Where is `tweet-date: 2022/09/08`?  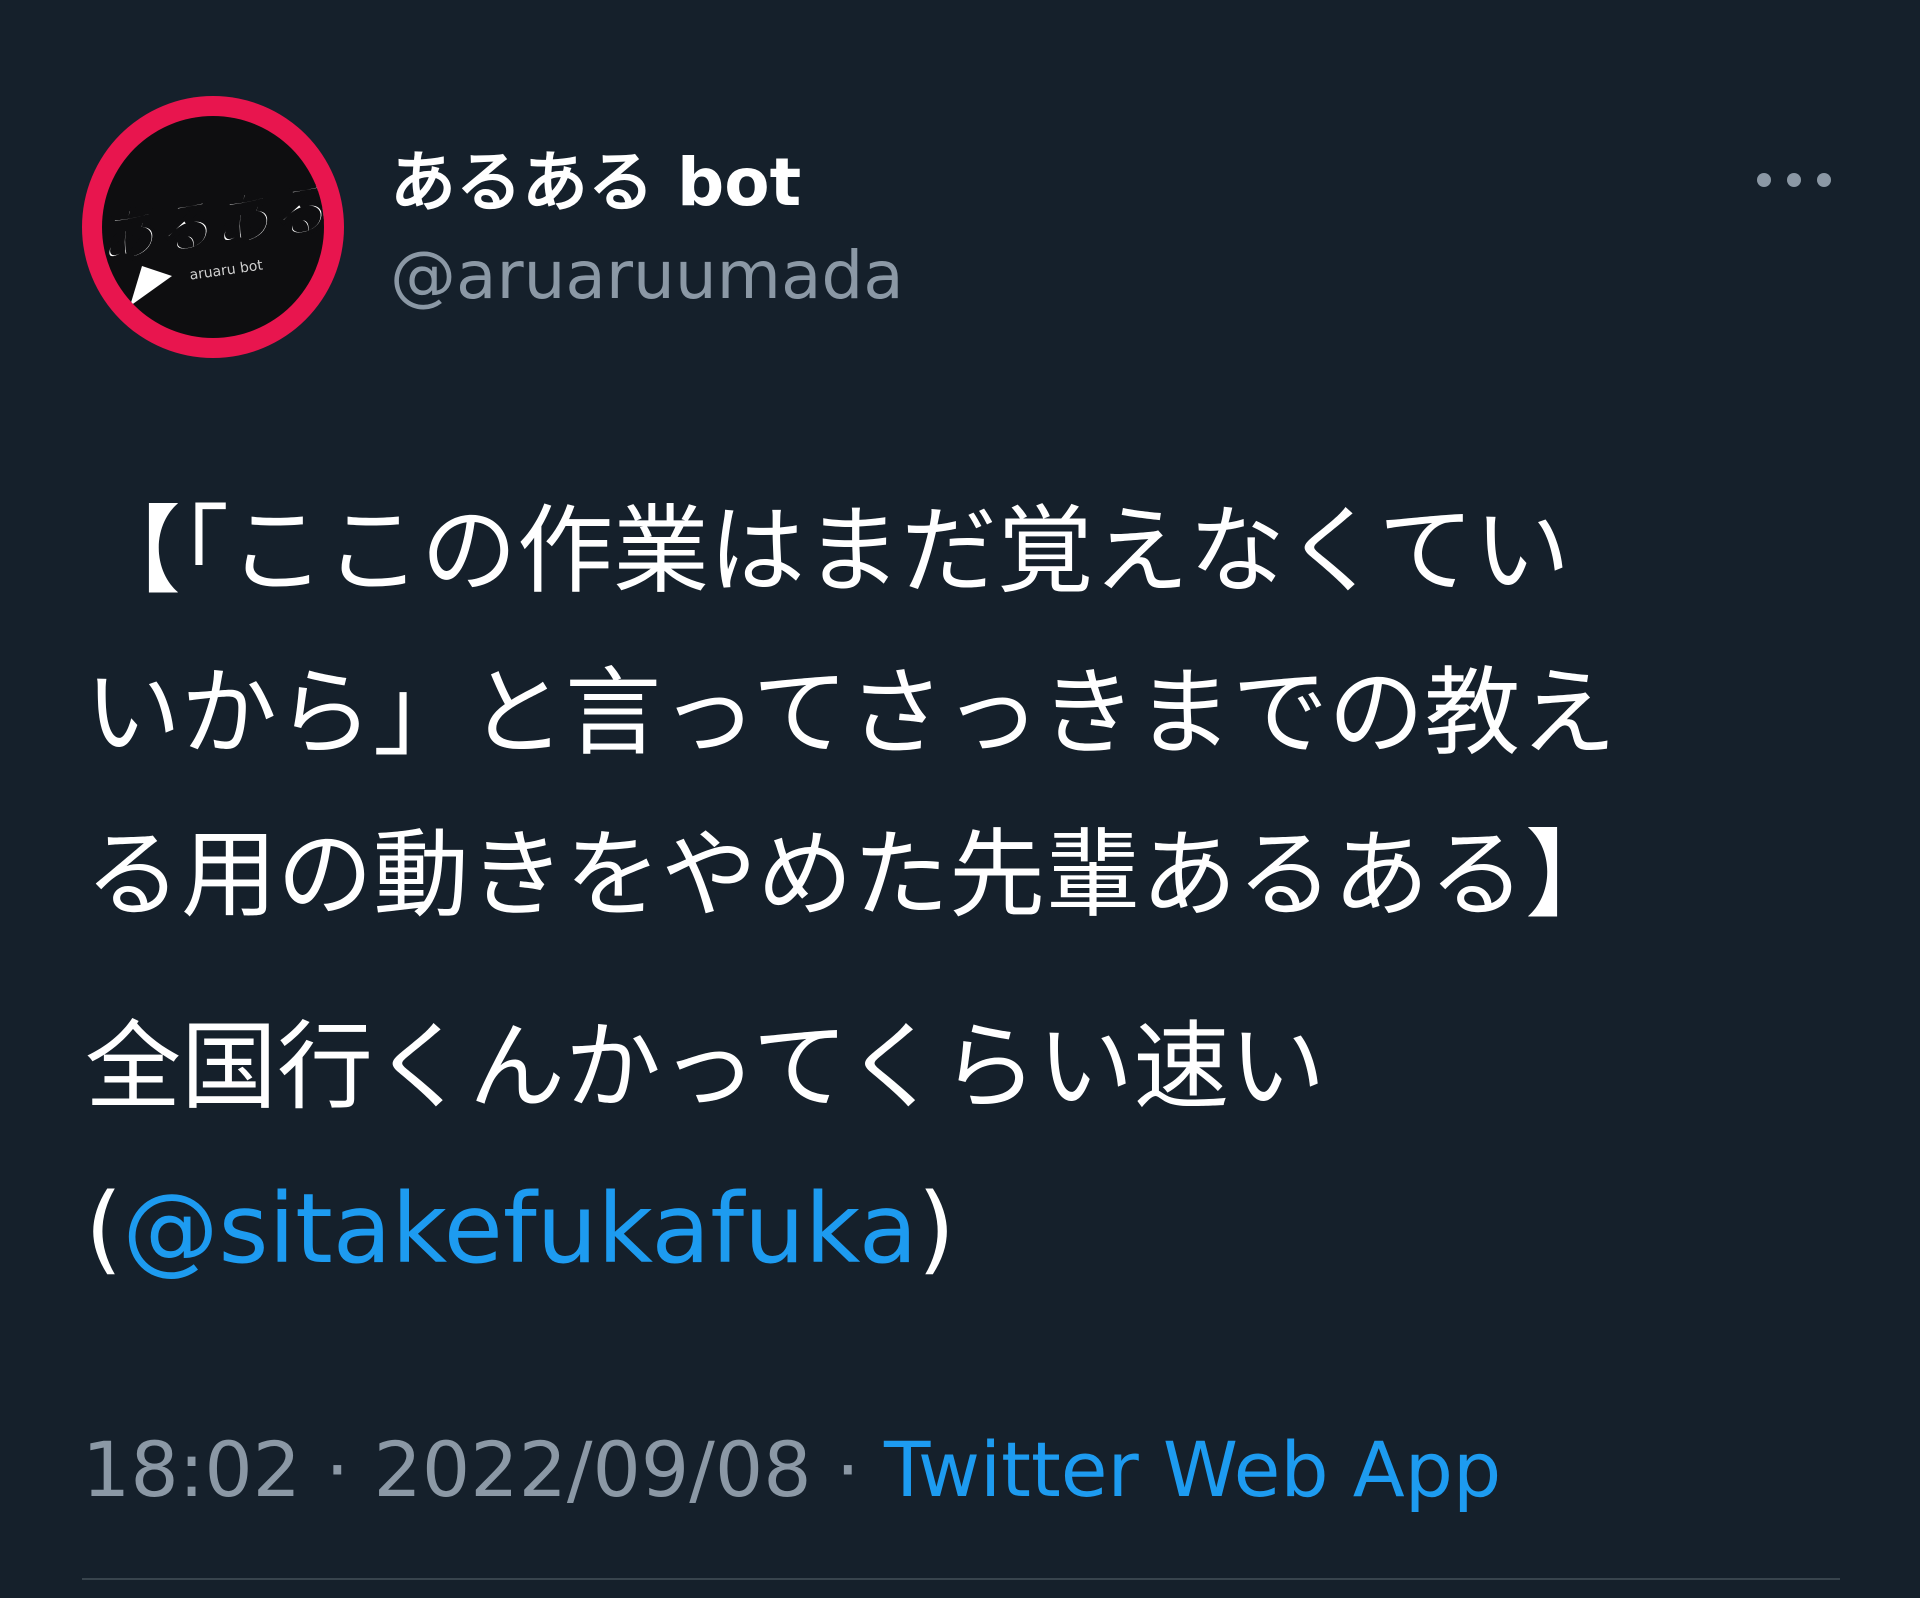
tweet-date: 2022/09/08 is located at coordinates (593, 1469).